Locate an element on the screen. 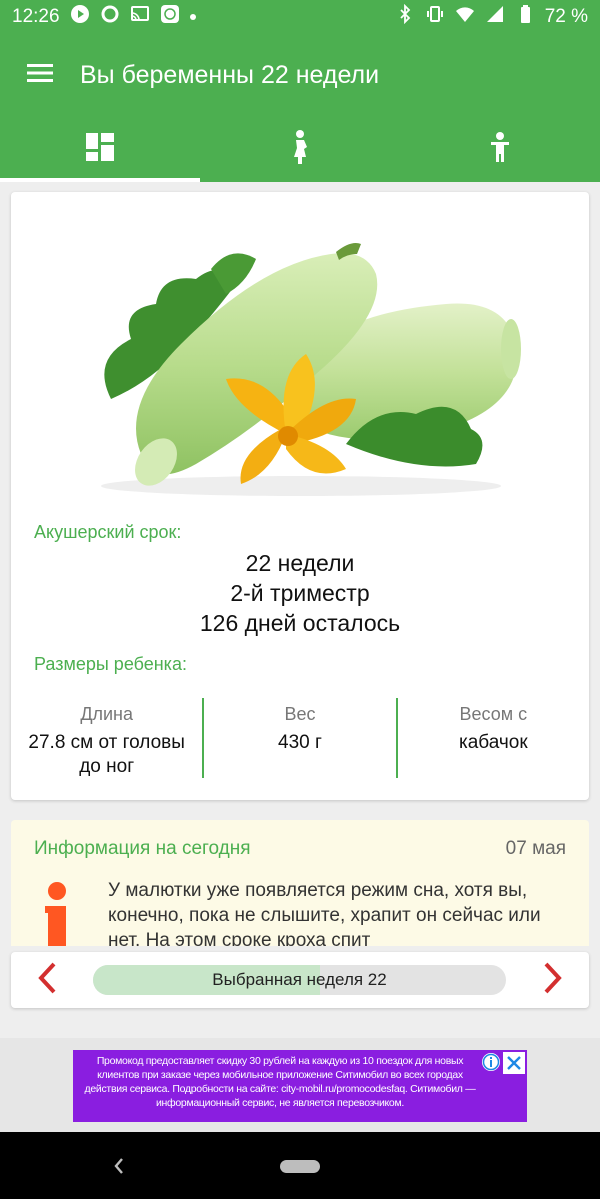  next-week-button is located at coordinates (553, 980).